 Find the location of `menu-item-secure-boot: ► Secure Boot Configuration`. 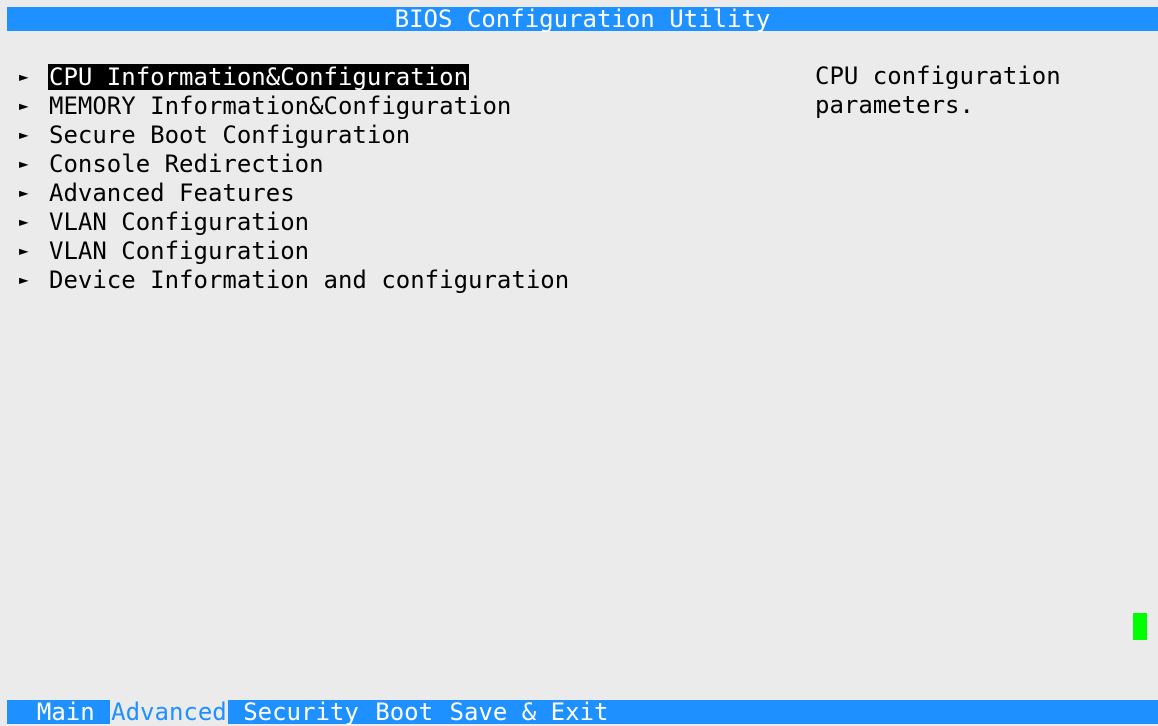

menu-item-secure-boot: ► Secure Boot Configuration is located at coordinates (294, 134).